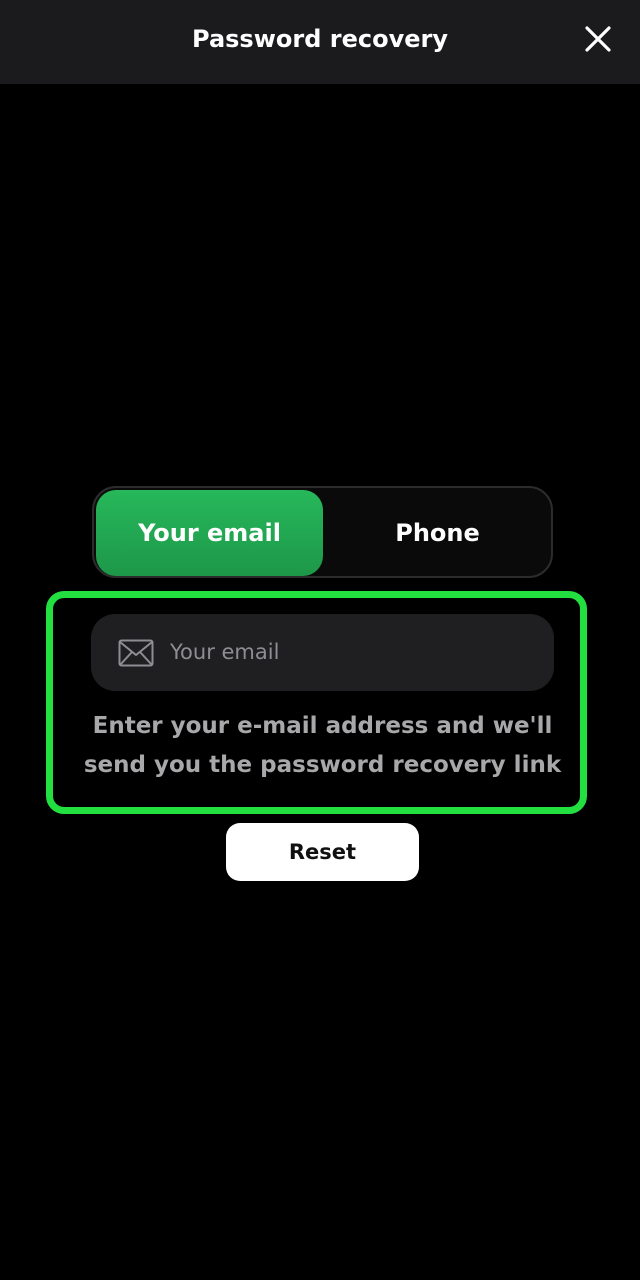 The image size is (640, 1280). Describe the element at coordinates (136, 653) in the screenshot. I see `mail-icon` at that location.